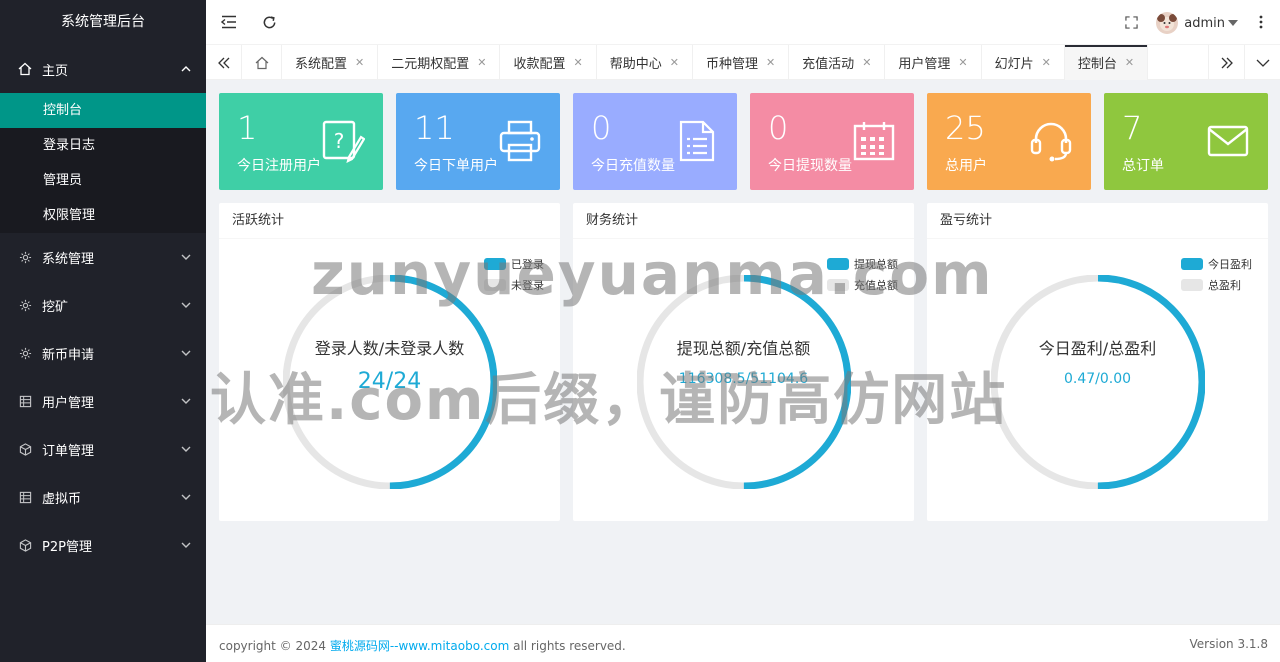 The height and width of the screenshot is (662, 1280). Describe the element at coordinates (876, 264) in the screenshot. I see `legend-label: 提现总额` at that location.